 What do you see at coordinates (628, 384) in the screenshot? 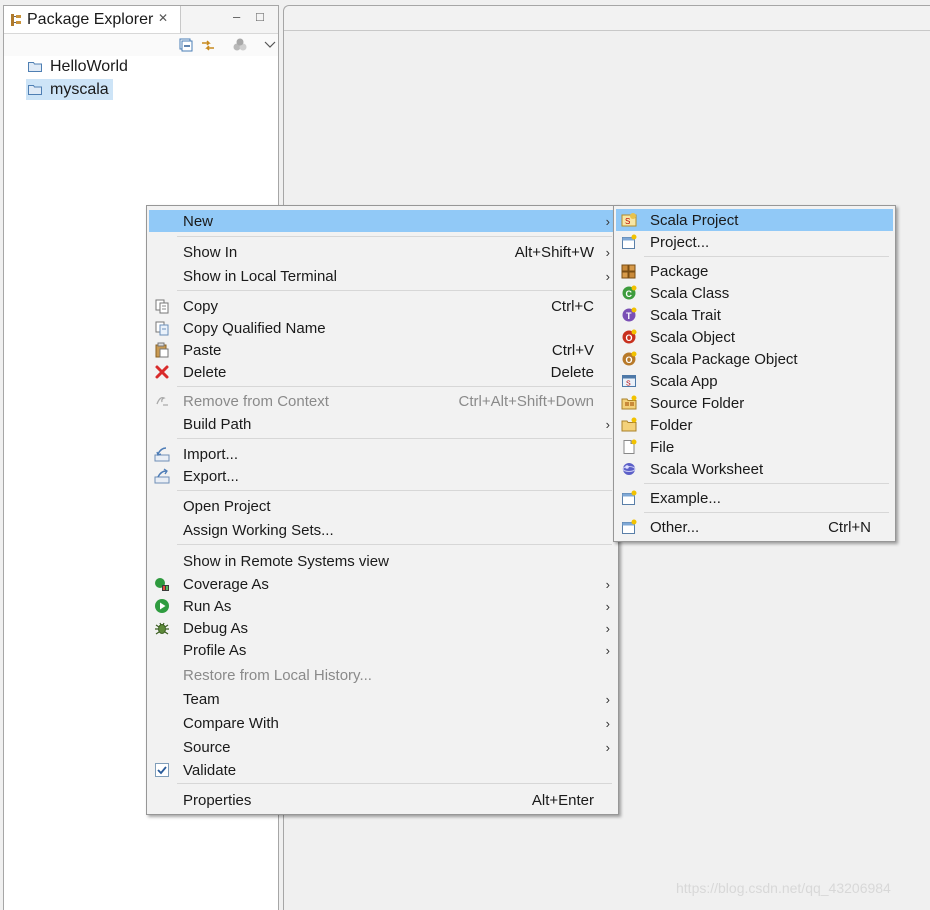
I see `svg-text: S` at bounding box center [628, 384].